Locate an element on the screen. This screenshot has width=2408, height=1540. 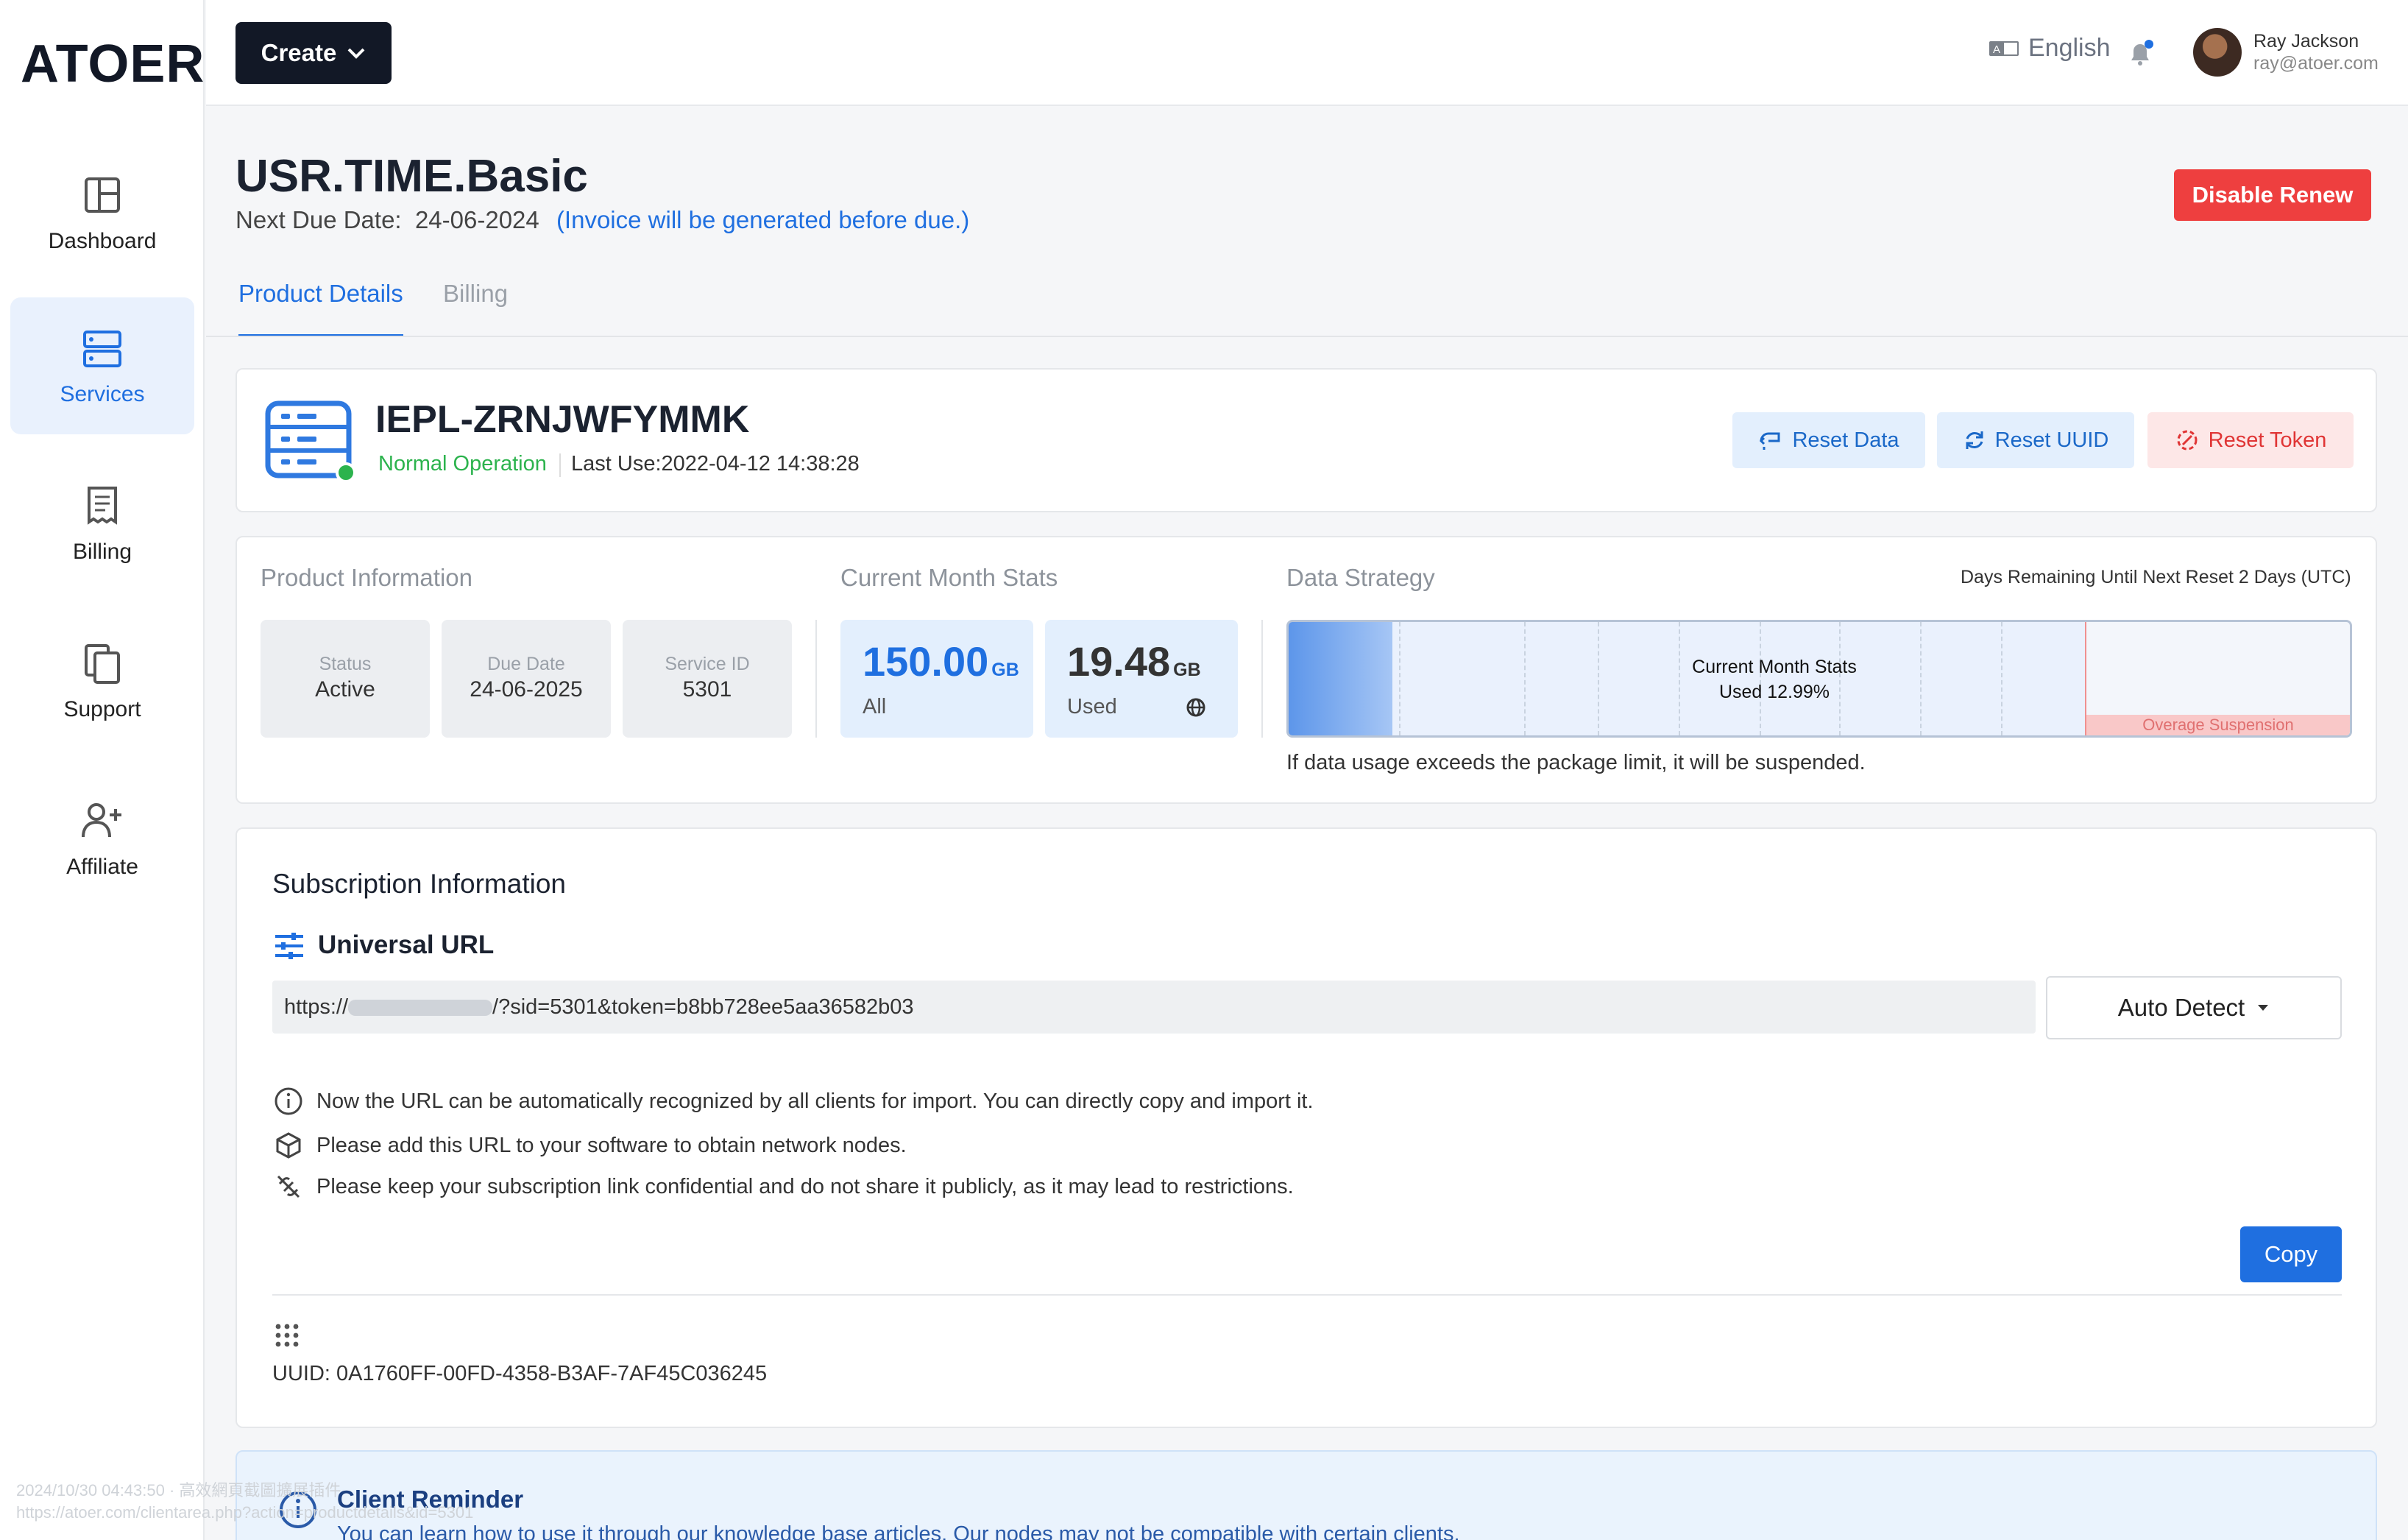
client-select-value: Auto Detect is located at coordinates (2181, 1007).